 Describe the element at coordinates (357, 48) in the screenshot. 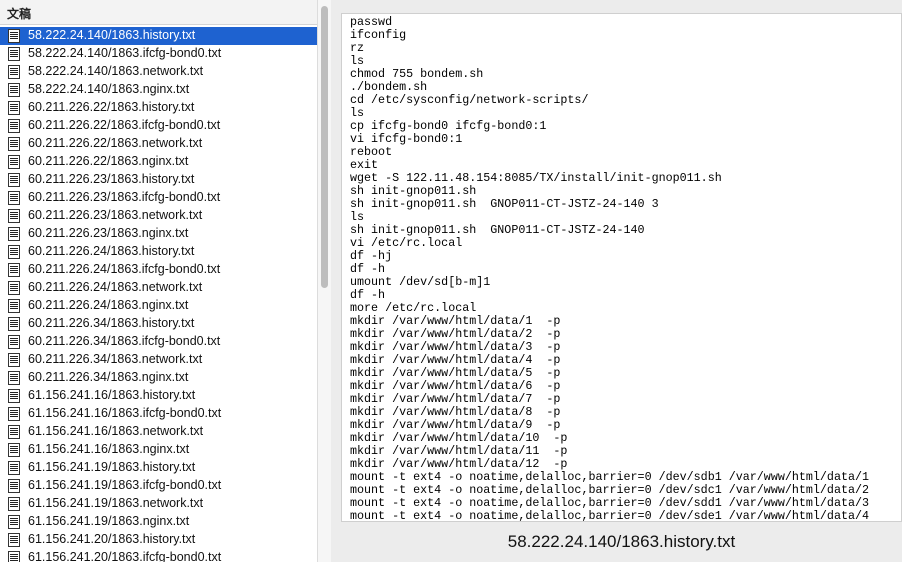

I see `content-line: rz` at that location.